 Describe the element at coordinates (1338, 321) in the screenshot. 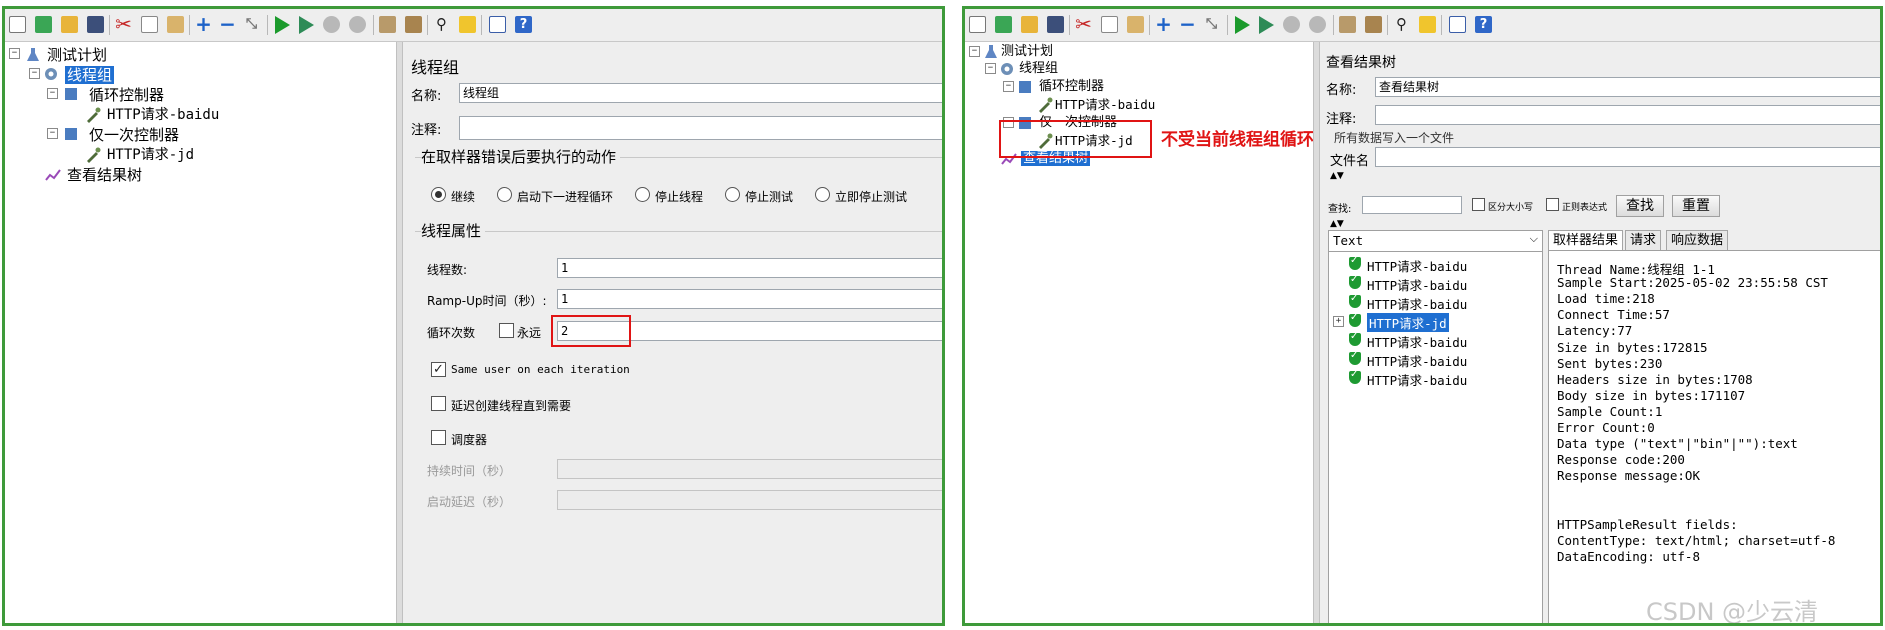

I see `expand-toggle-icon: +` at that location.